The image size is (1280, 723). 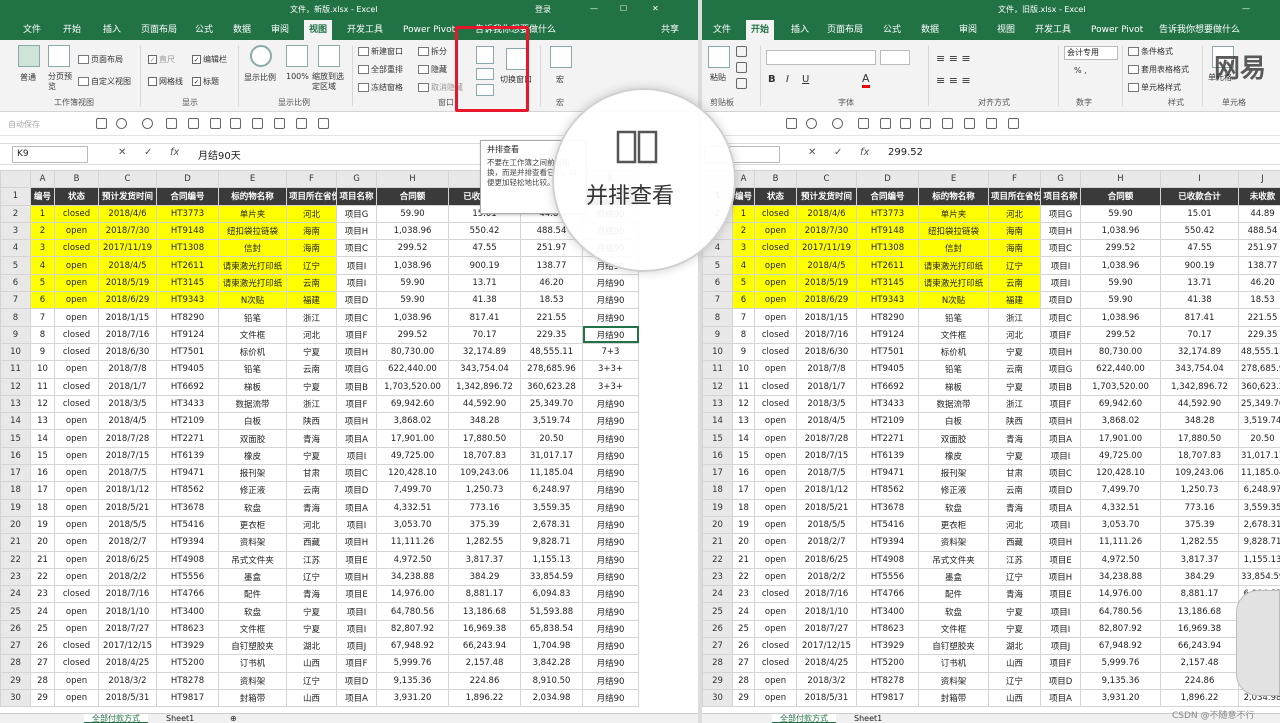 I want to click on cell: 44,592.90, so click(x=1199, y=404).